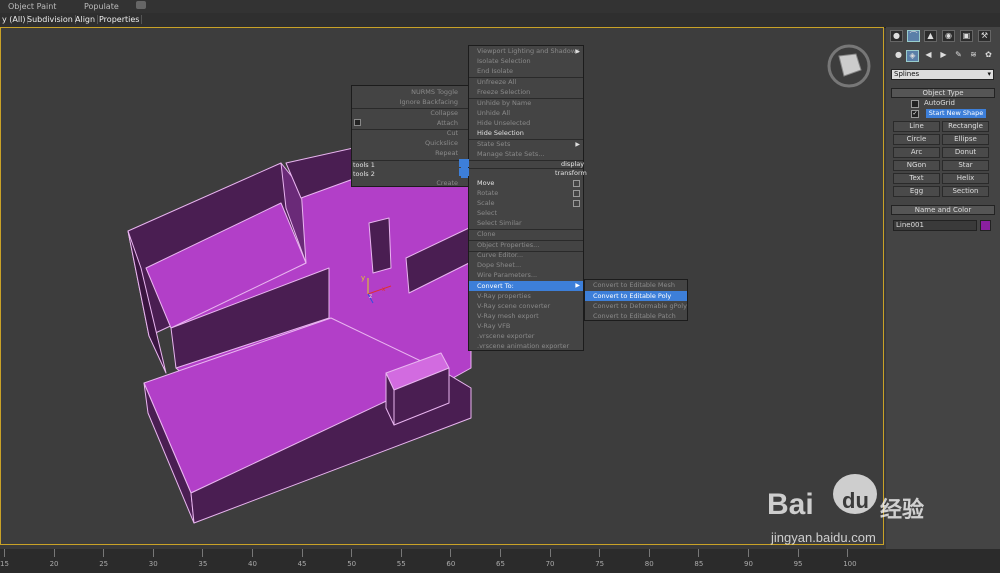  Describe the element at coordinates (850, 564) in the screenshot. I see `ruler-tick-label: 100` at that location.